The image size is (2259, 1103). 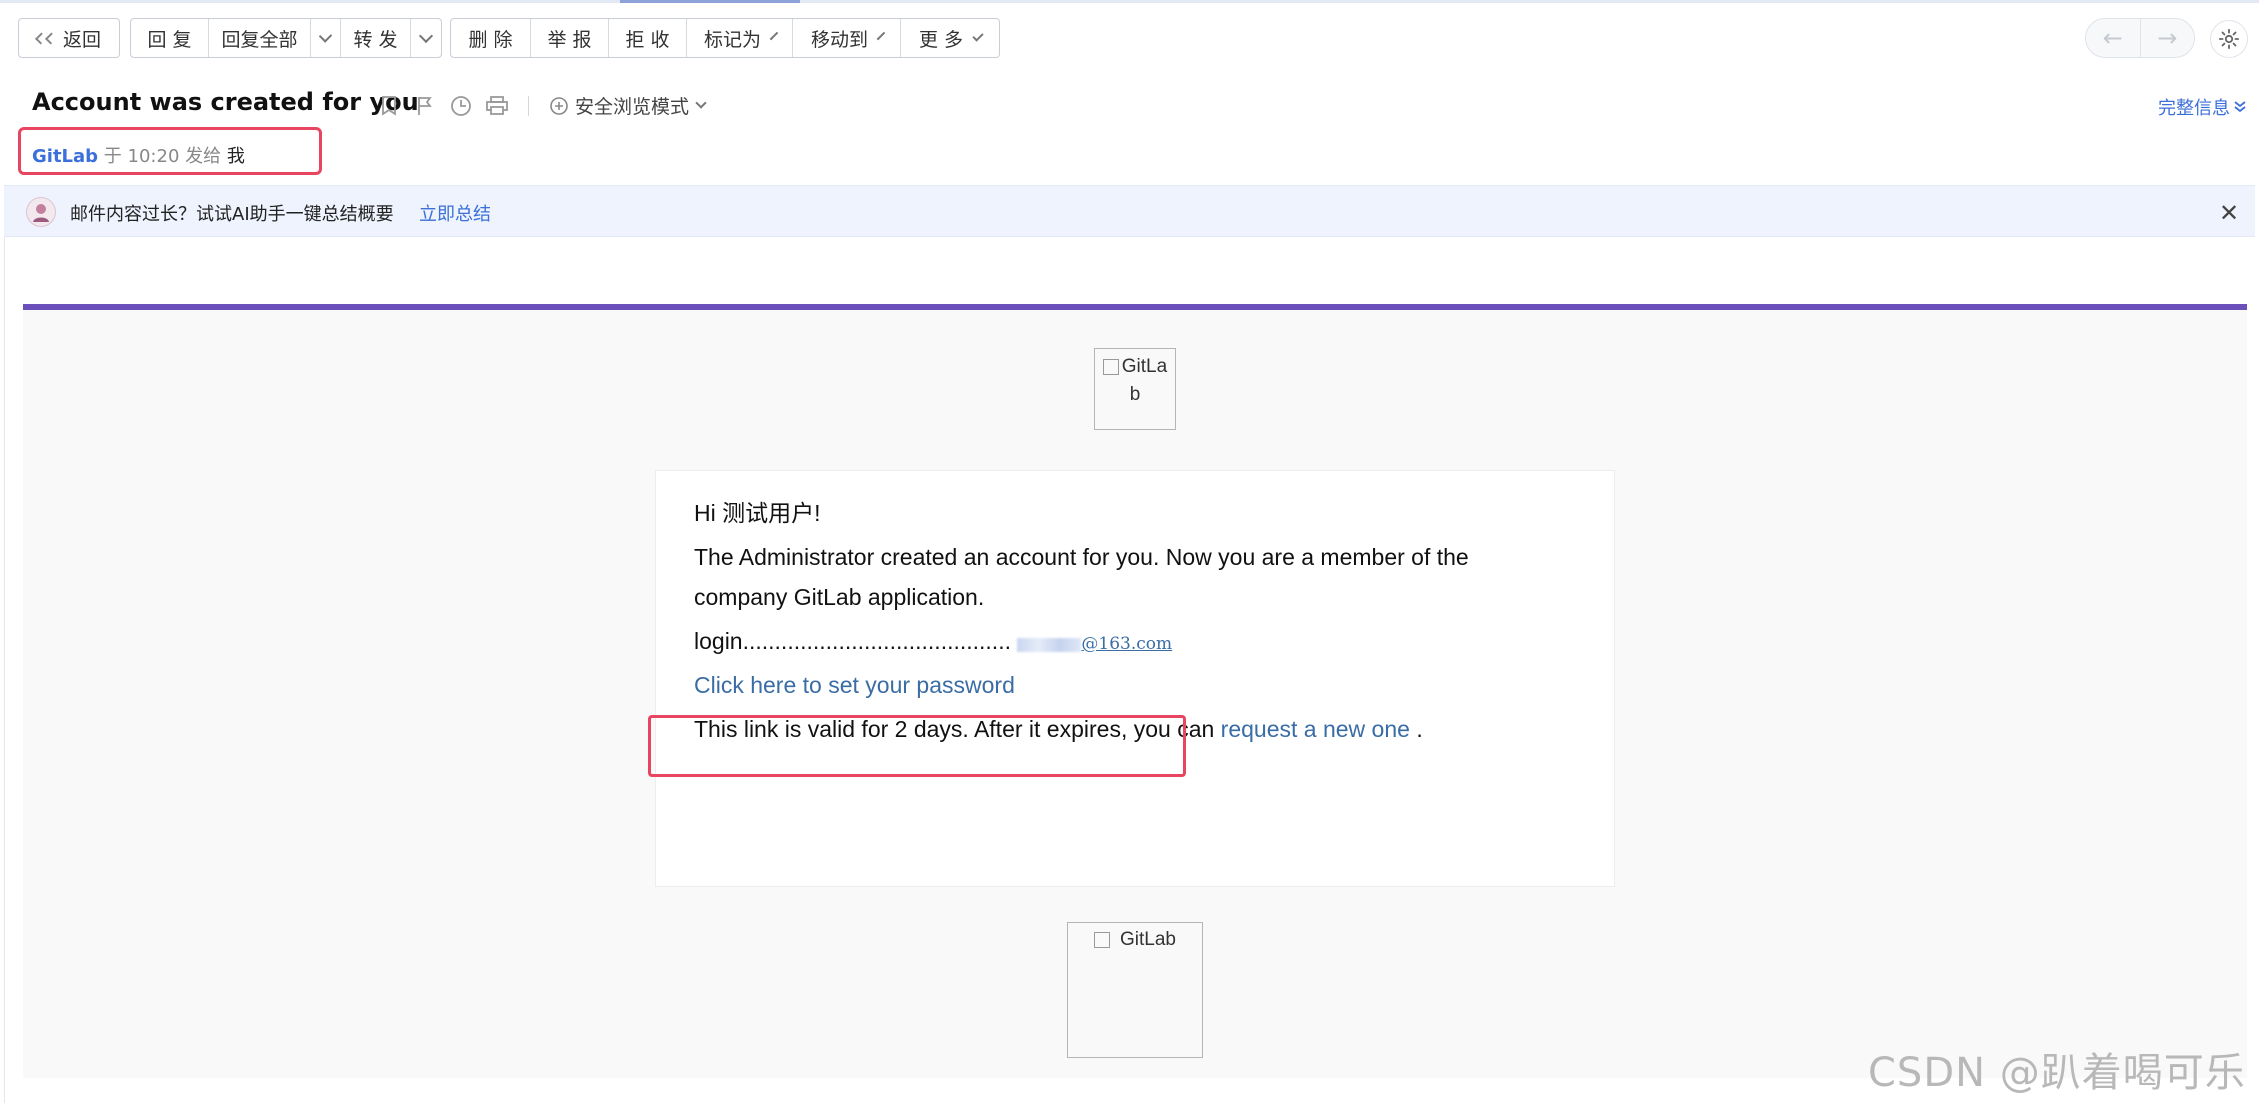 I want to click on mark-as-button: 标记为, so click(x=740, y=38).